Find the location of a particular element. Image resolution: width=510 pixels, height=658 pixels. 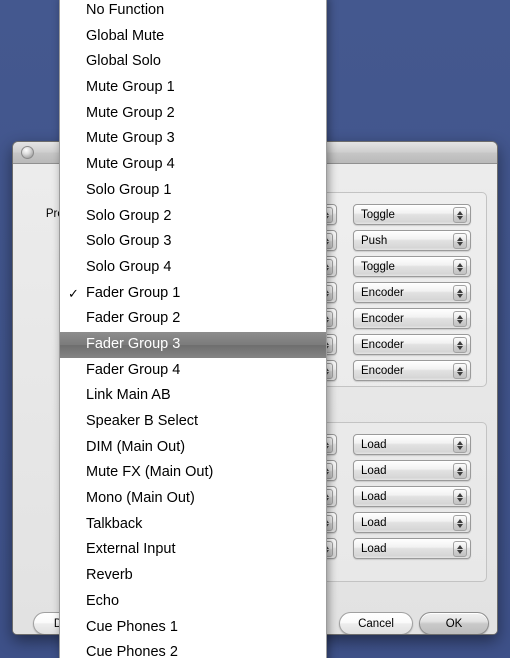

menu-item: DIM (Main Out) is located at coordinates (193, 448).